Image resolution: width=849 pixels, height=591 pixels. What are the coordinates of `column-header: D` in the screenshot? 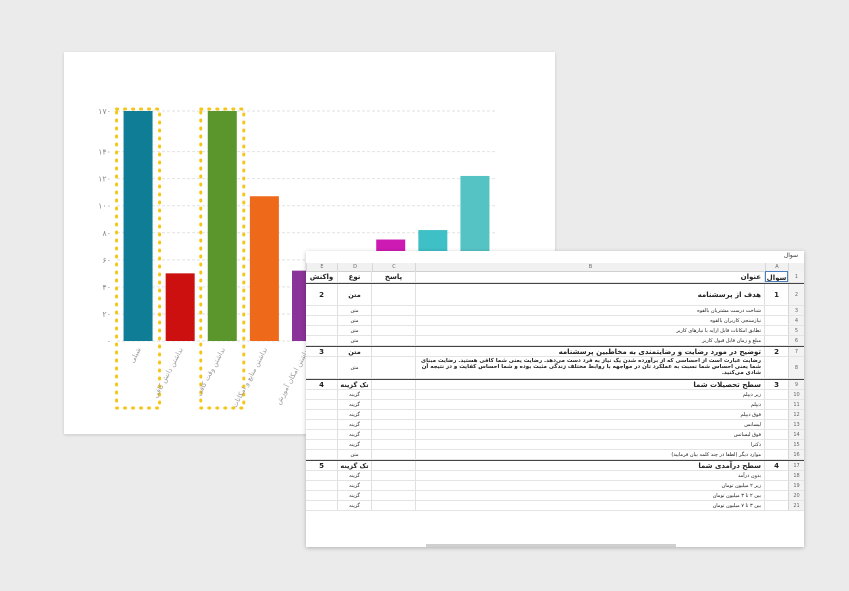 It's located at (354, 267).